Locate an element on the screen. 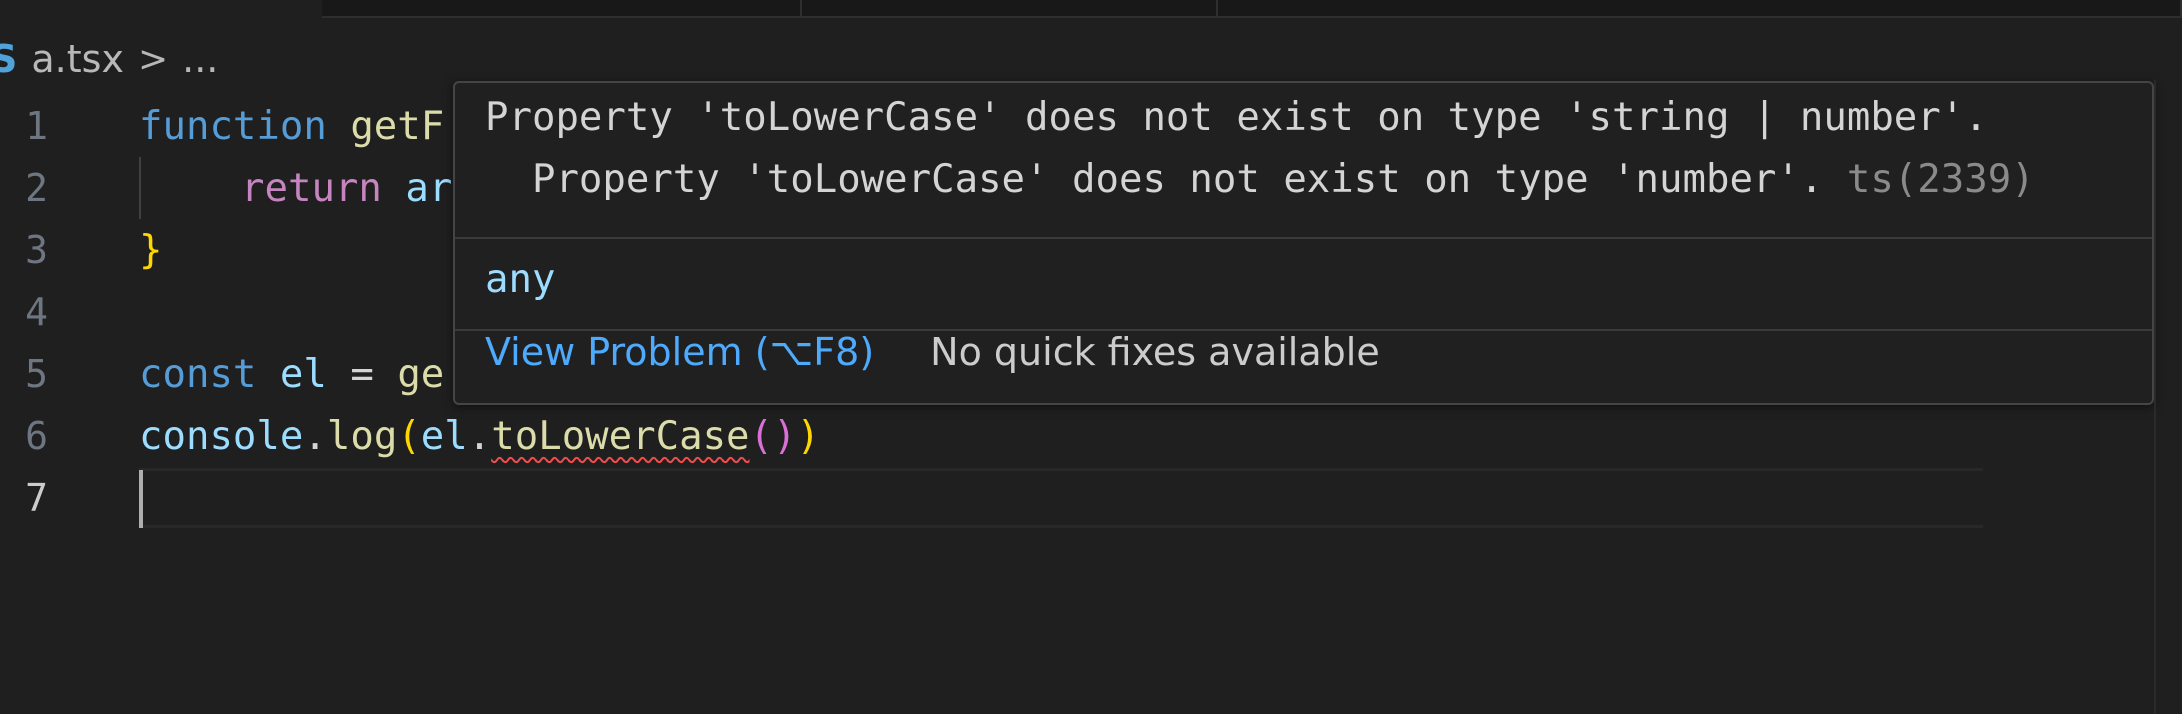 This screenshot has width=2182, height=714. token-function-name: getF is located at coordinates (397, 126).